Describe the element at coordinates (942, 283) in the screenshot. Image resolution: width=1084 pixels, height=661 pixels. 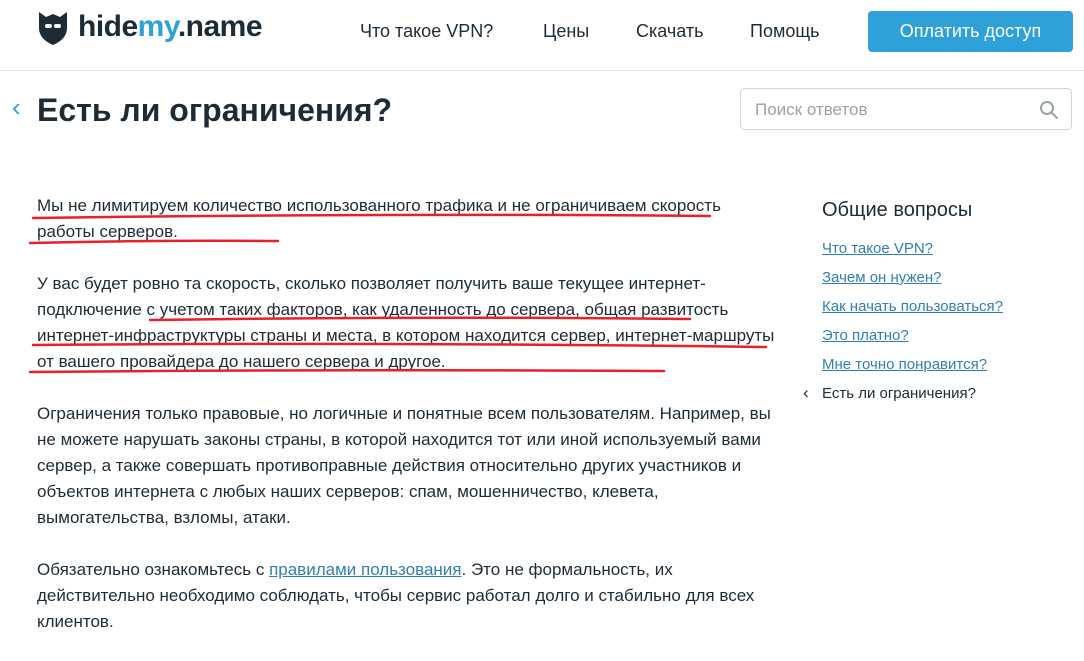
I see `sidebar-item: Зачем он нужен?` at that location.